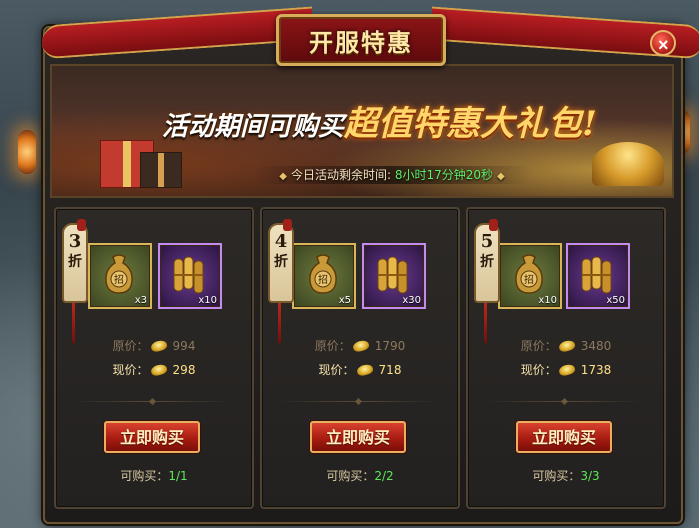  I want to click on item-quantity: x30, so click(411, 300).